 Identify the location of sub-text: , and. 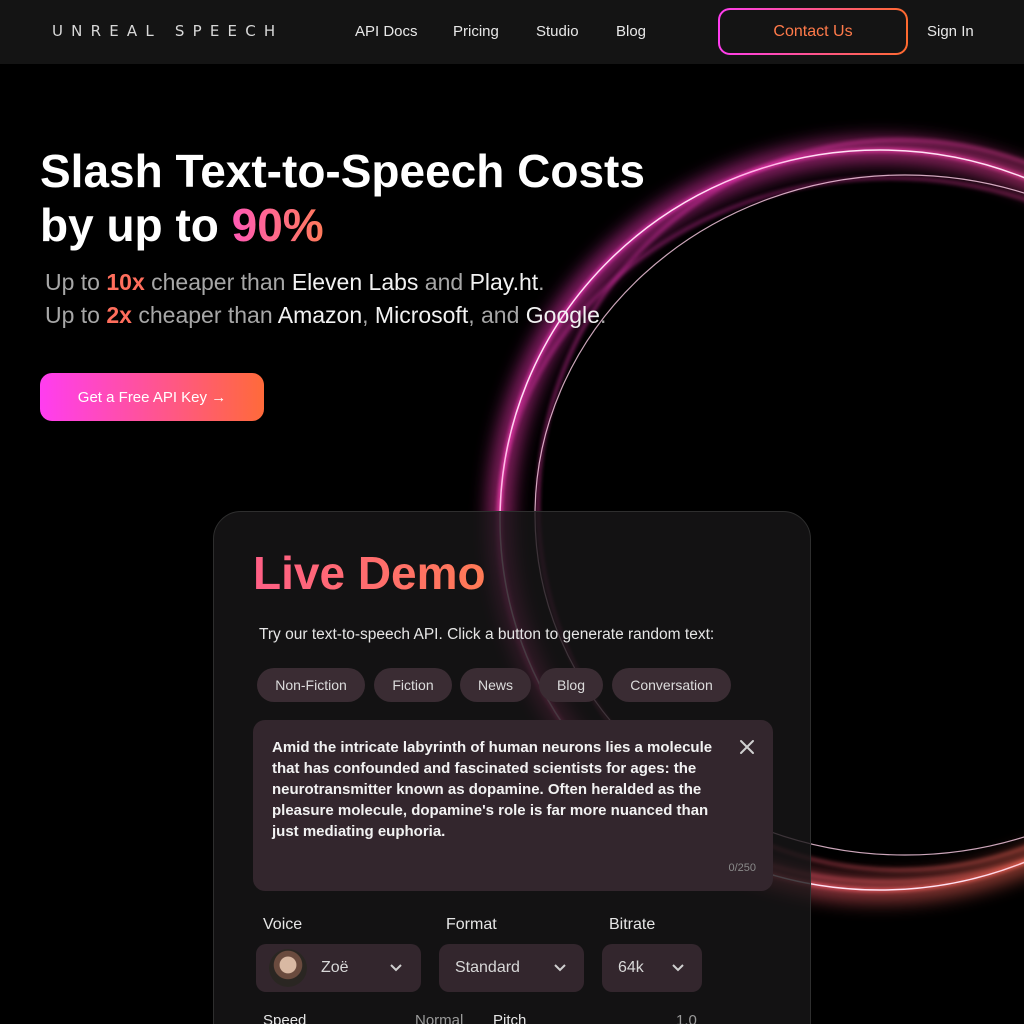
(497, 315).